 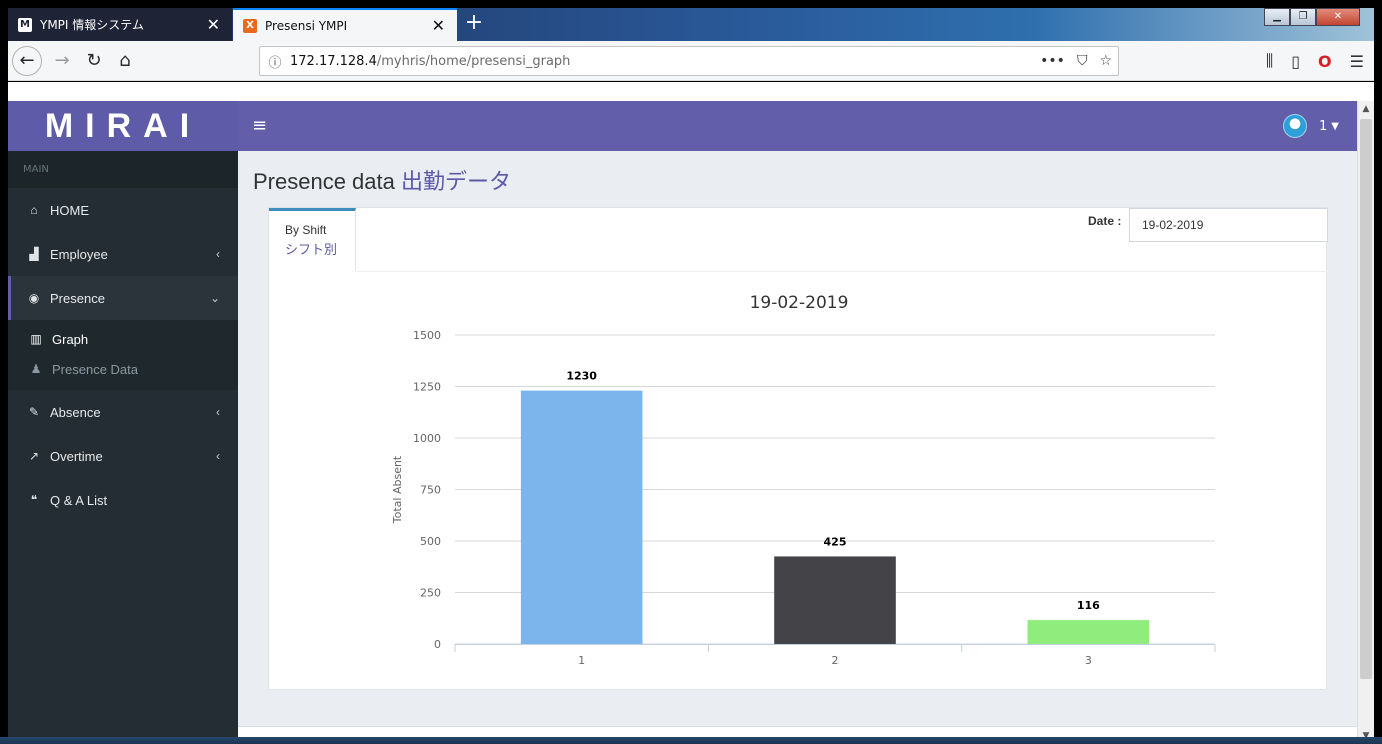 I want to click on tab-by-shift: By Shift シフト別, so click(x=312, y=239).